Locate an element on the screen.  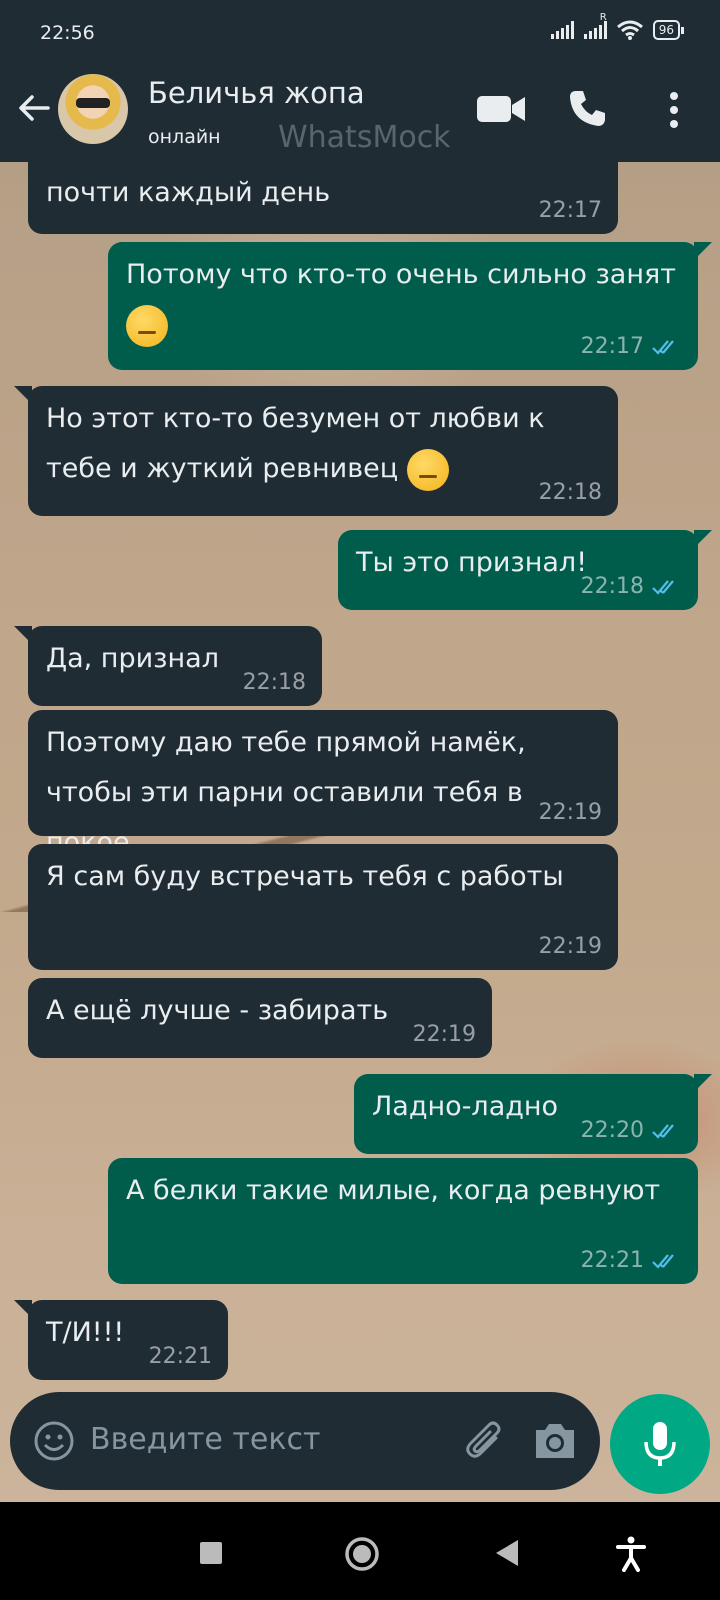
message-meta: 22:20 is located at coordinates (631, 1131).